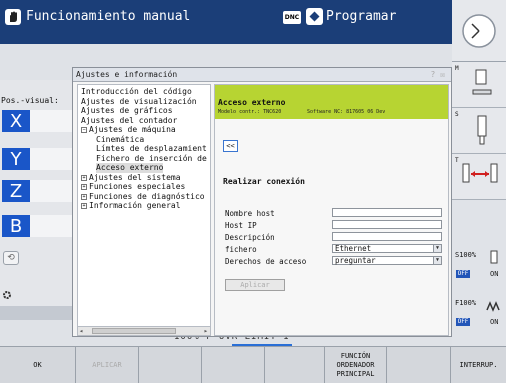 This screenshot has height=383, width=506. What do you see at coordinates (346, 112) in the screenshot?
I see `software-text: Software NC: 817605 06 Dev` at bounding box center [346, 112].